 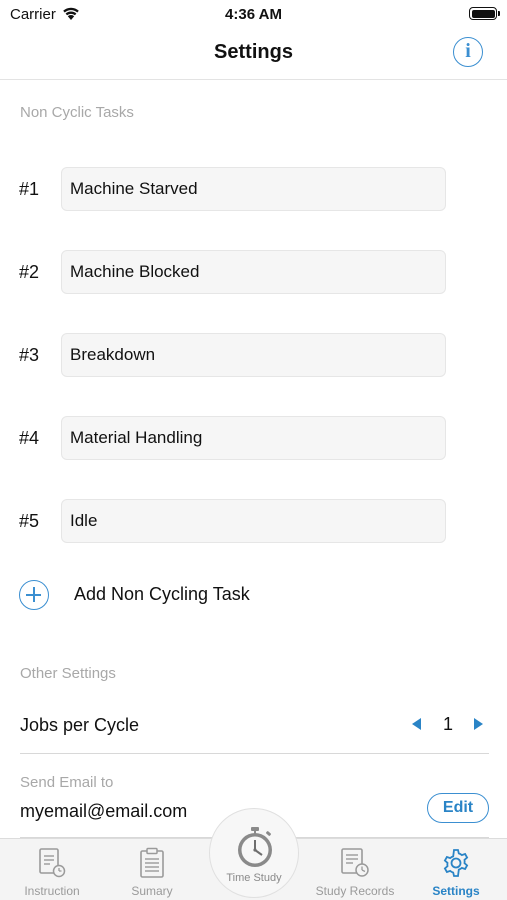 I want to click on task-row: #4 Material Handling, so click(x=253, y=438).